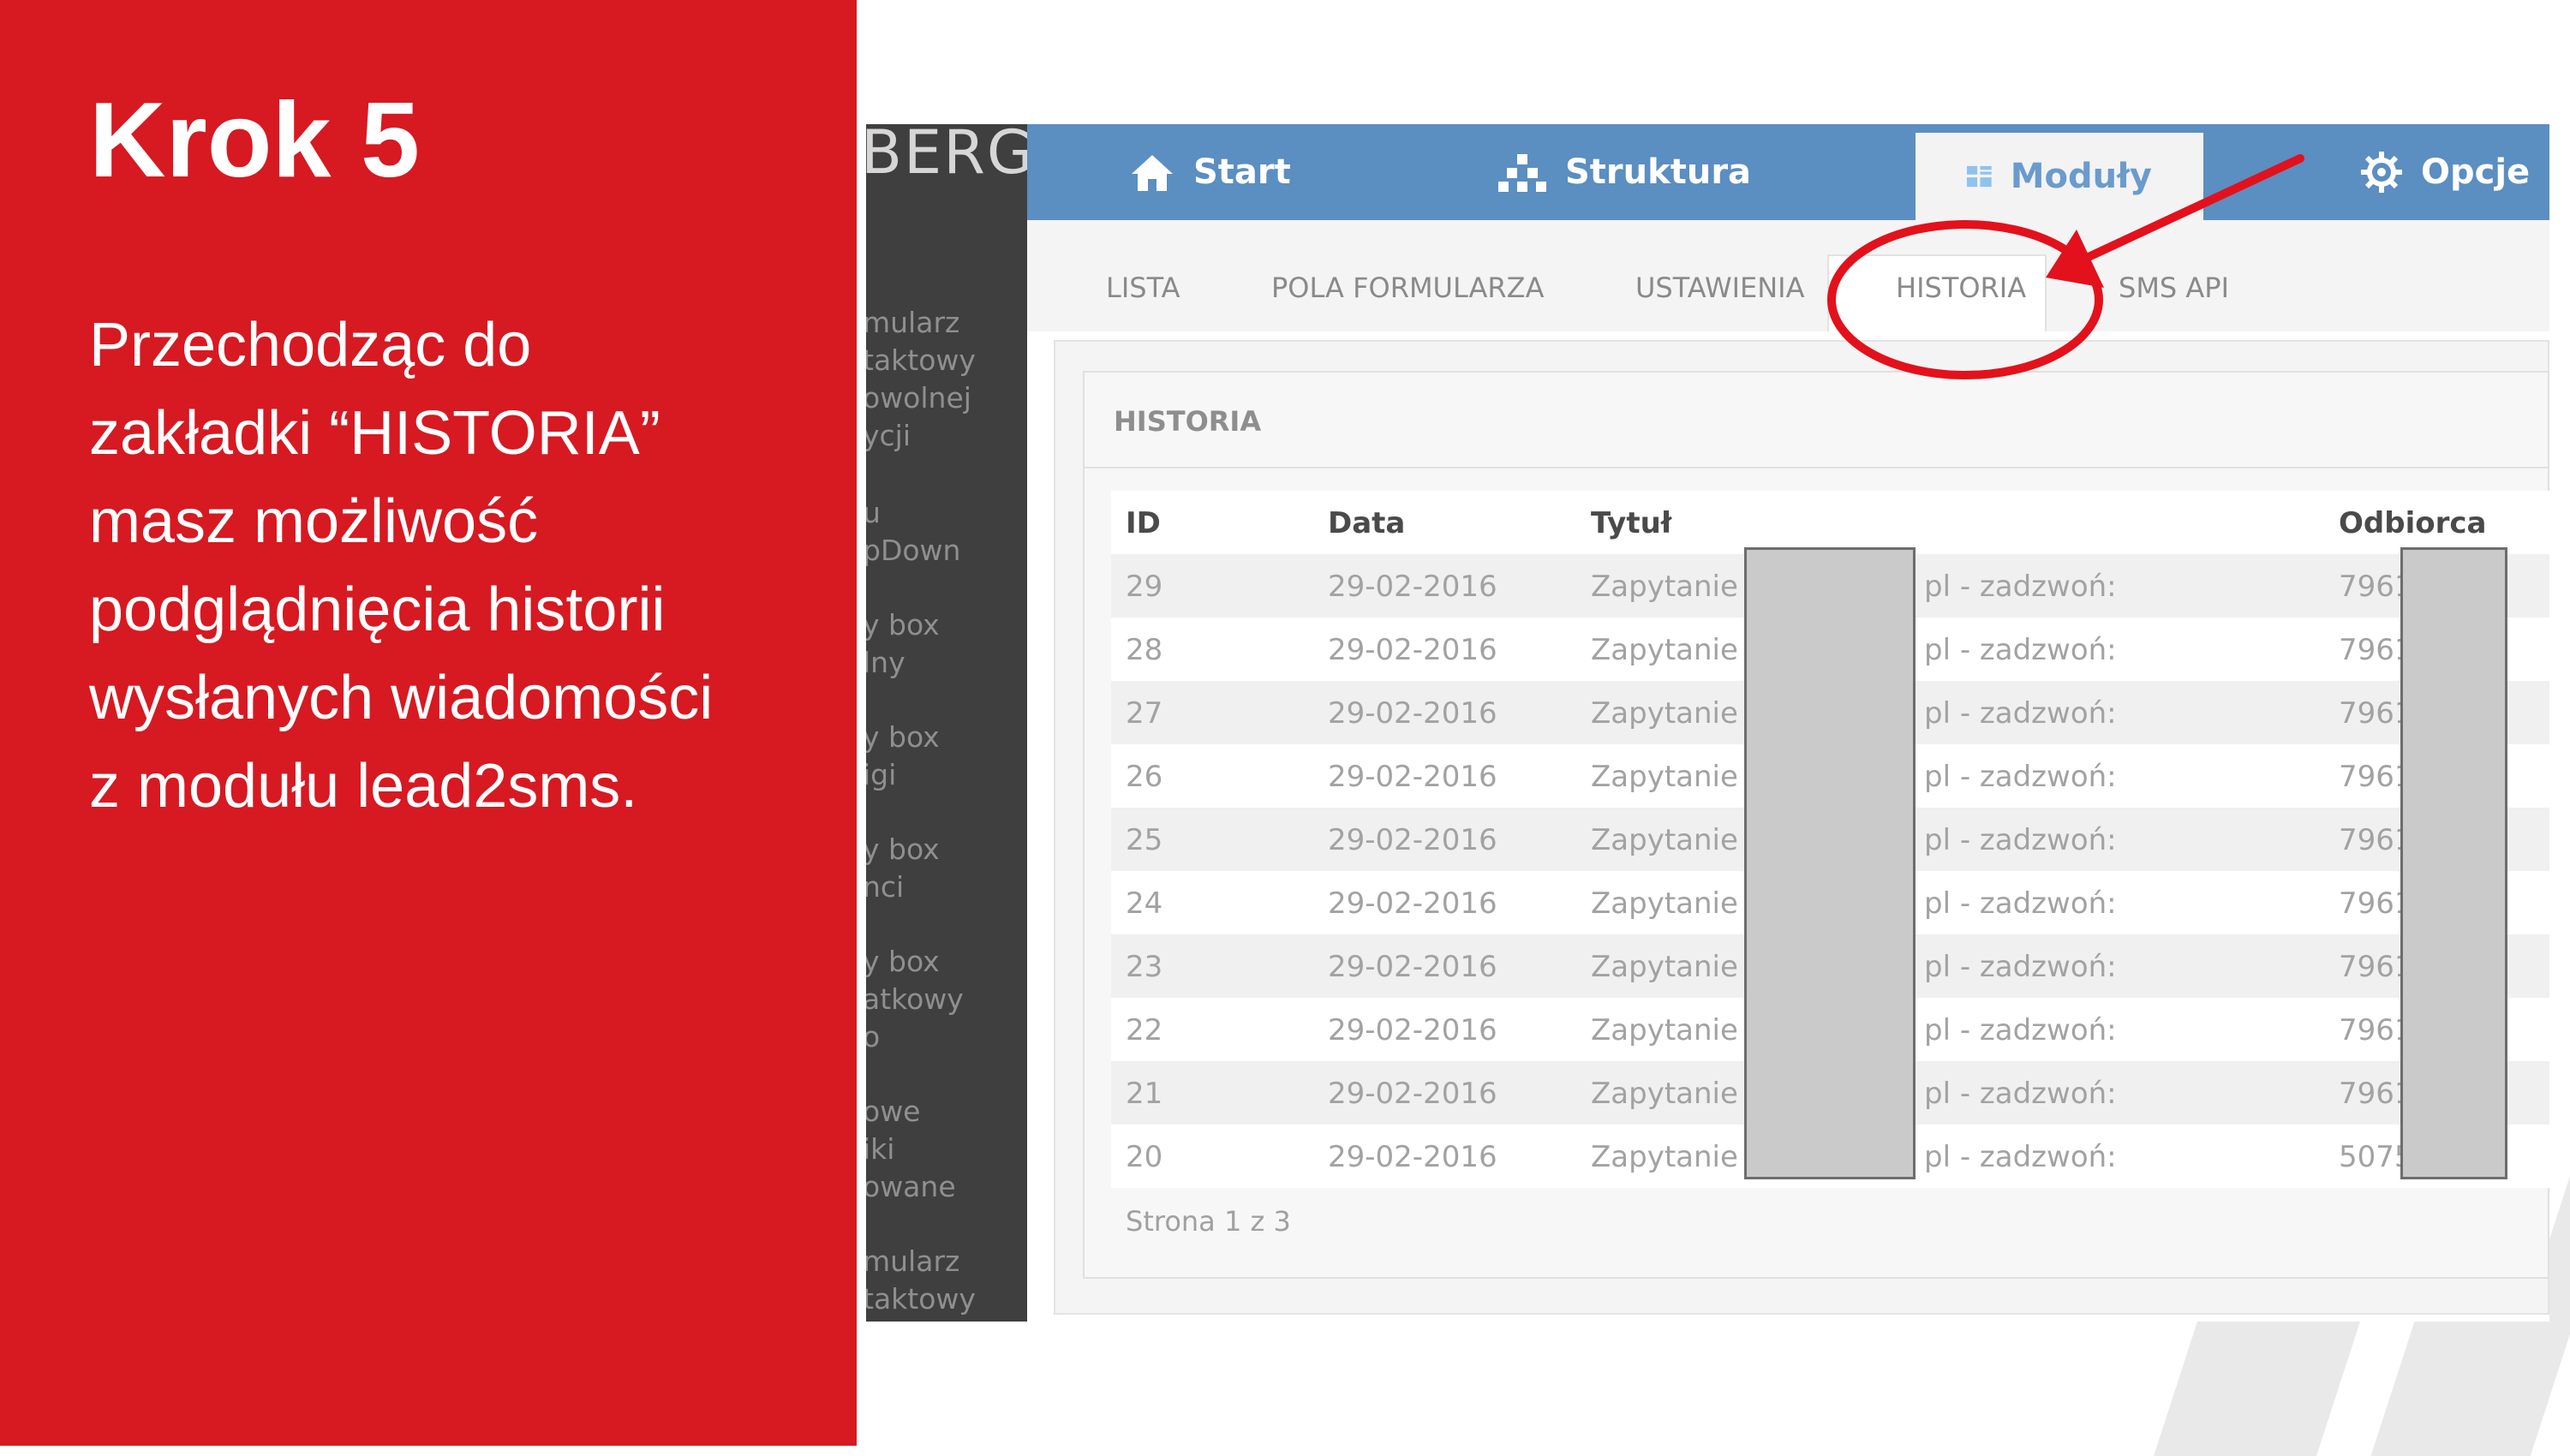 This screenshot has height=1456, width=2570. What do you see at coordinates (1144, 777) in the screenshot?
I see `cell-id: 26` at bounding box center [1144, 777].